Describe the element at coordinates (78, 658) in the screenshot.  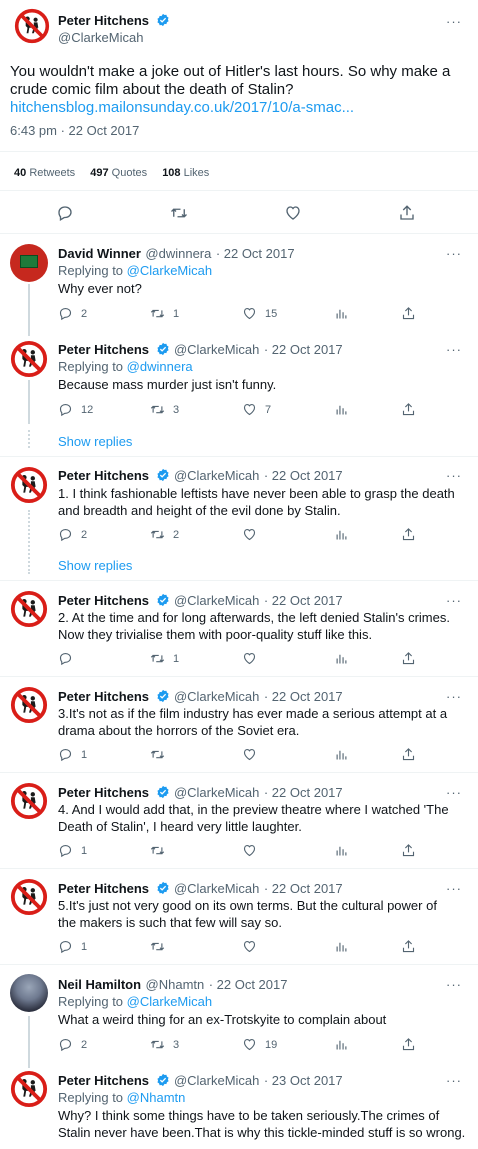
I see `reply-button` at that location.